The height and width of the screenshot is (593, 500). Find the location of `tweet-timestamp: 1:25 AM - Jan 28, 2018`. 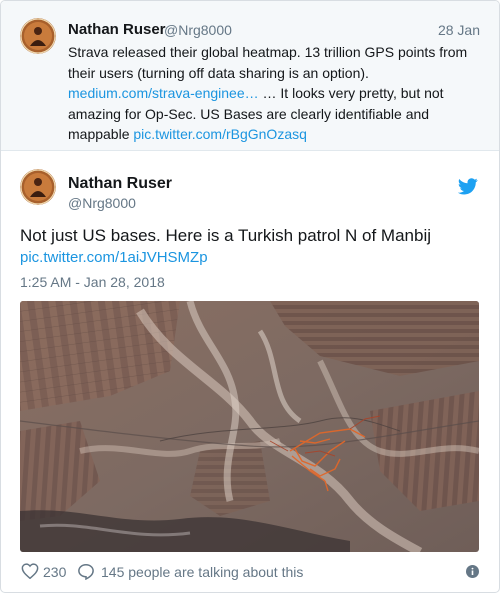

tweet-timestamp: 1:25 AM - Jan 28, 2018 is located at coordinates (92, 282).